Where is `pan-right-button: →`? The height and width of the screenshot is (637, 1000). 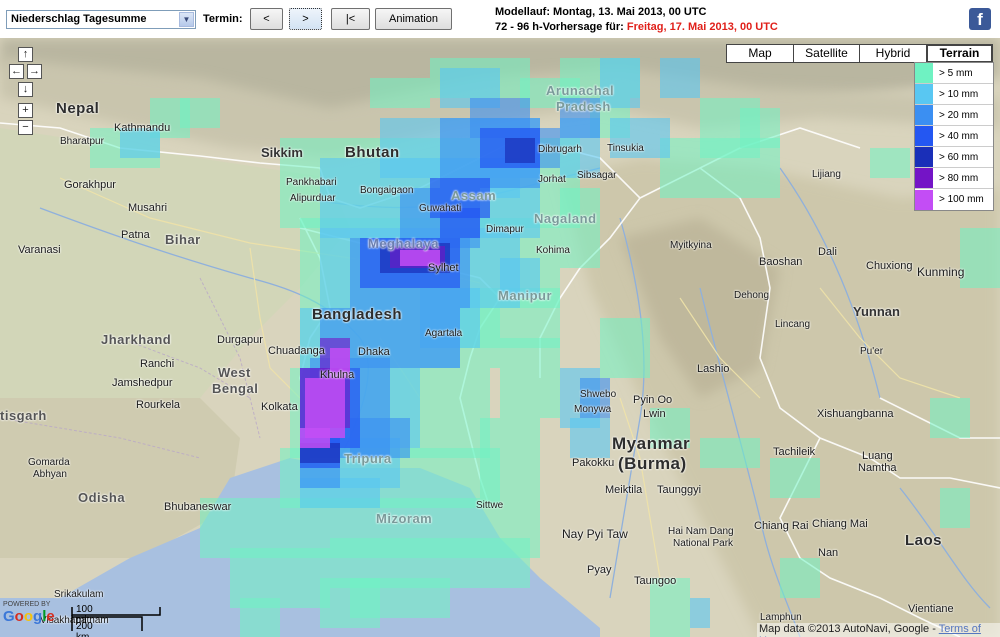 pan-right-button: → is located at coordinates (34, 71).